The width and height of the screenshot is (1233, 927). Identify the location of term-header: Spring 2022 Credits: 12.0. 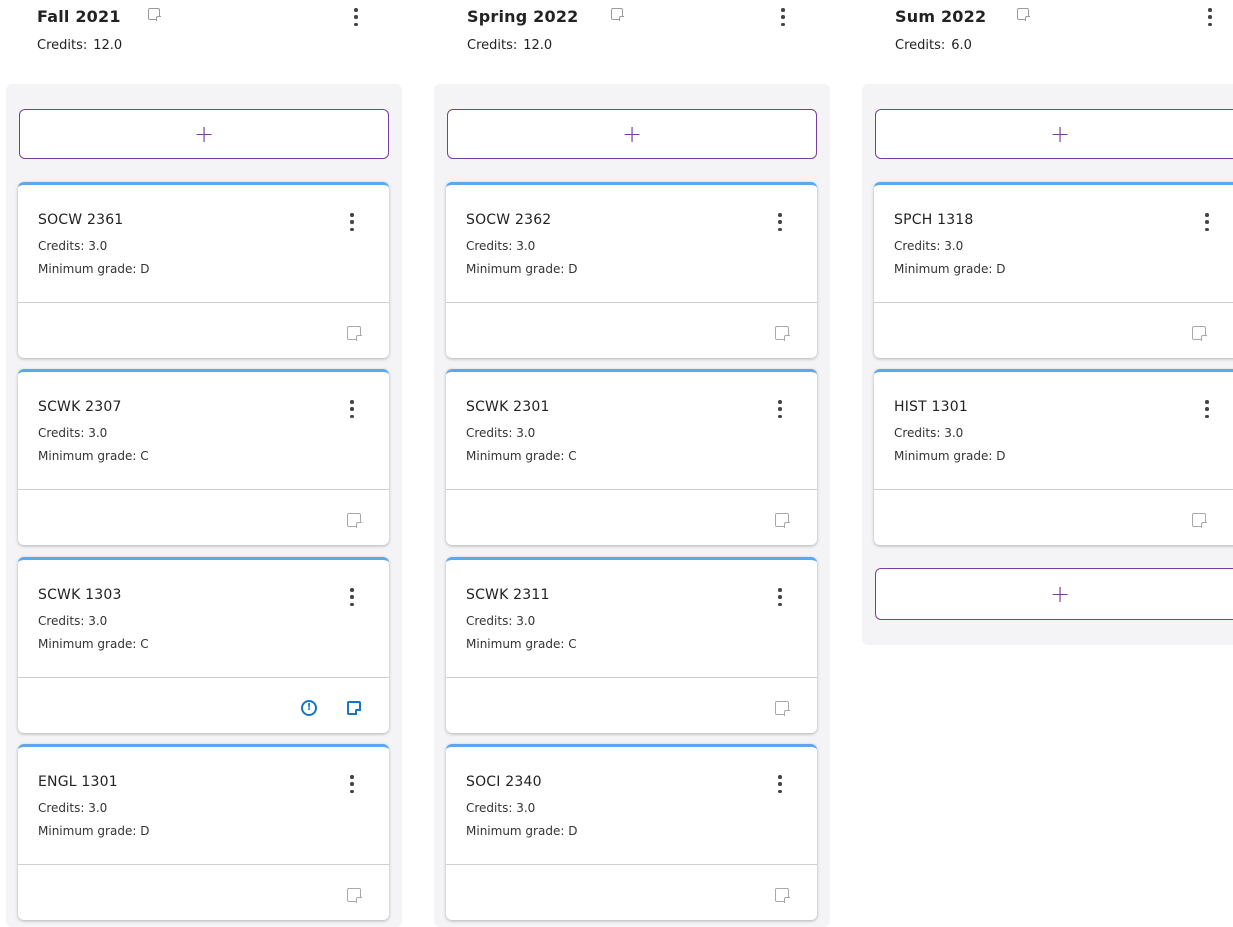
(652, 42).